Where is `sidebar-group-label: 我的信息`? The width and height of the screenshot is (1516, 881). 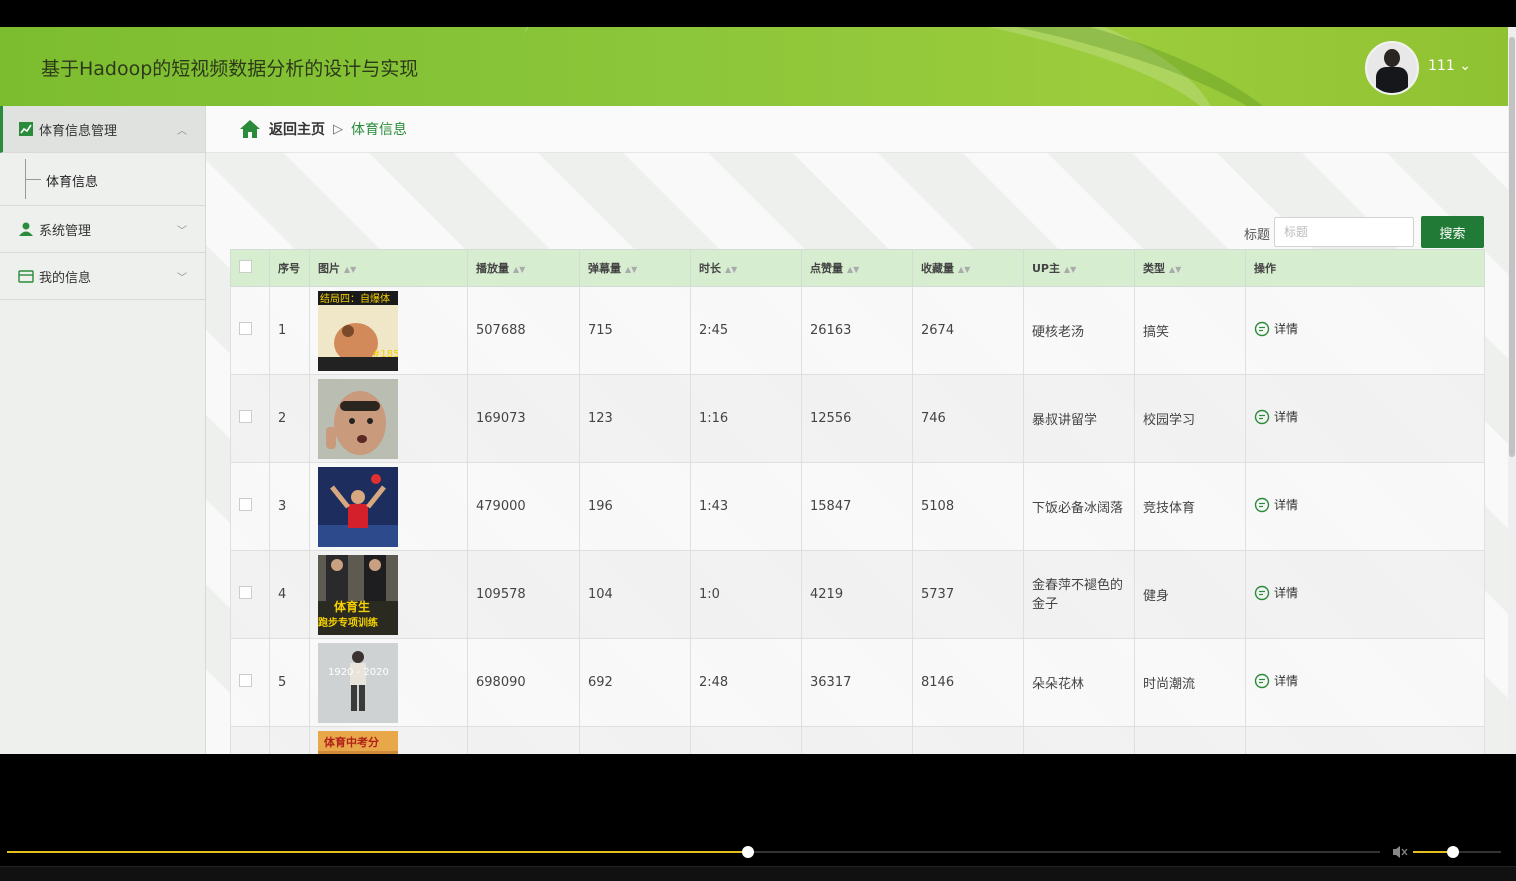
sidebar-group-label: 我的信息 is located at coordinates (65, 278).